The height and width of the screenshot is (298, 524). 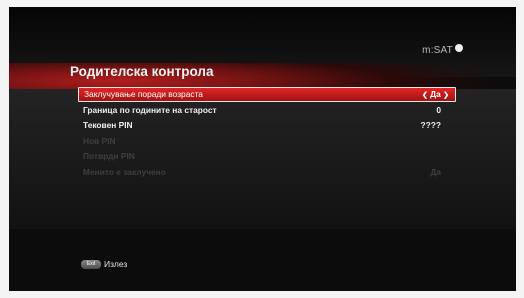 What do you see at coordinates (116, 264) in the screenshot?
I see `exit-label: Излез` at bounding box center [116, 264].